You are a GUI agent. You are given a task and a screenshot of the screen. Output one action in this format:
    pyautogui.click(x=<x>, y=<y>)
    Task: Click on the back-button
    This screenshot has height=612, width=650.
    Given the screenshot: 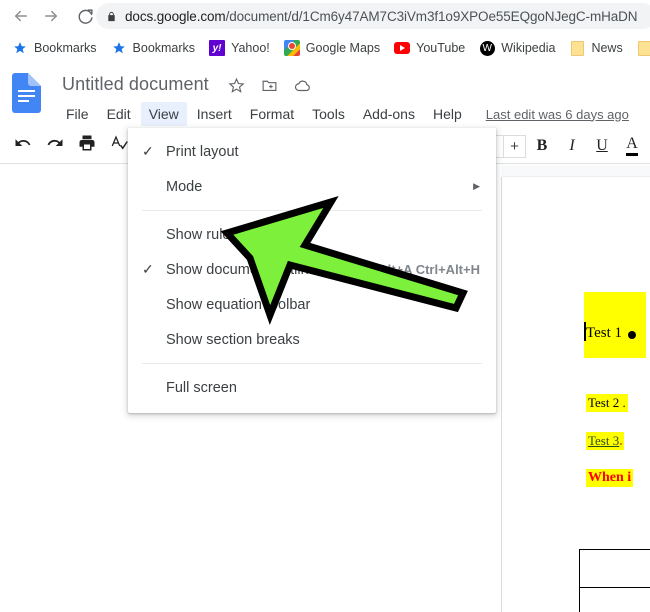 What is the action you would take?
    pyautogui.click(x=21, y=16)
    